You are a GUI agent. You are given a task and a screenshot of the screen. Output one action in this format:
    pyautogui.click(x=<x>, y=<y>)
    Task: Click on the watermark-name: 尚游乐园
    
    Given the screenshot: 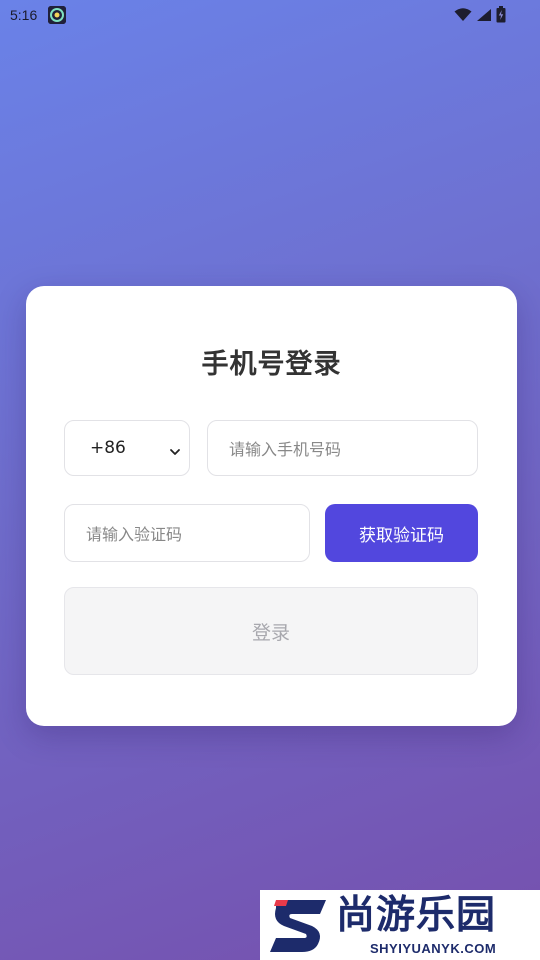 What is the action you would take?
    pyautogui.click(x=416, y=915)
    